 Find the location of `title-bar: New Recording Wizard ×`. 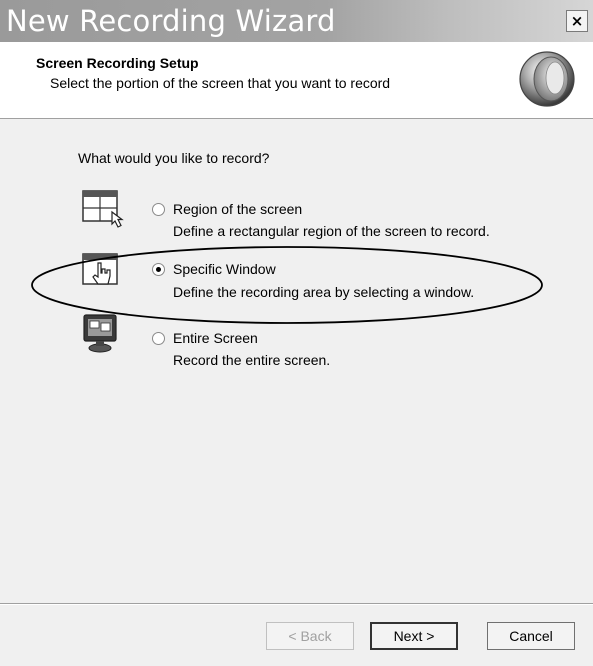

title-bar: New Recording Wizard × is located at coordinates (296, 21).